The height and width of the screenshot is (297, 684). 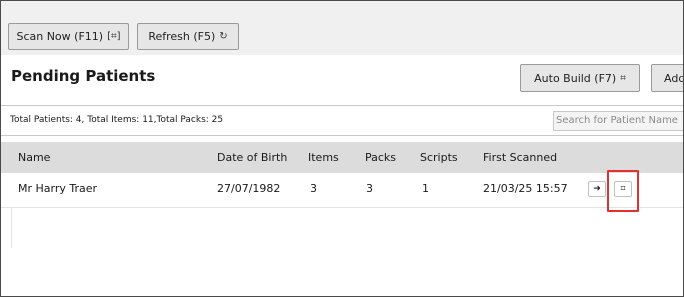 What do you see at coordinates (381, 157) in the screenshot?
I see `header-packs: Packs` at bounding box center [381, 157].